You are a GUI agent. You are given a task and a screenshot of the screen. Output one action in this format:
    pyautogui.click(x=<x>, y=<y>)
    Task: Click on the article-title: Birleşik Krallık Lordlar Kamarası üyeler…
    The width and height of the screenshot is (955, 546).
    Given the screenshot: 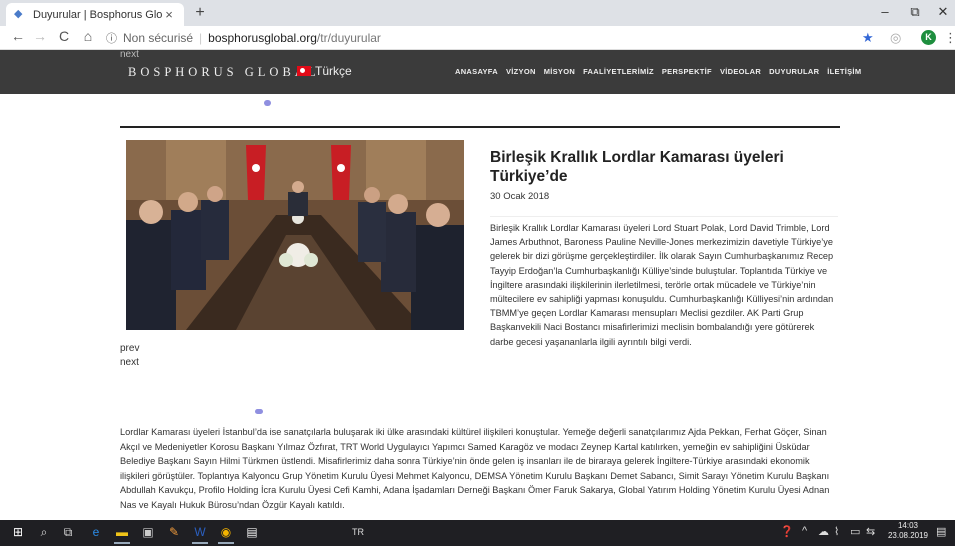 What is the action you would take?
    pyautogui.click(x=637, y=167)
    